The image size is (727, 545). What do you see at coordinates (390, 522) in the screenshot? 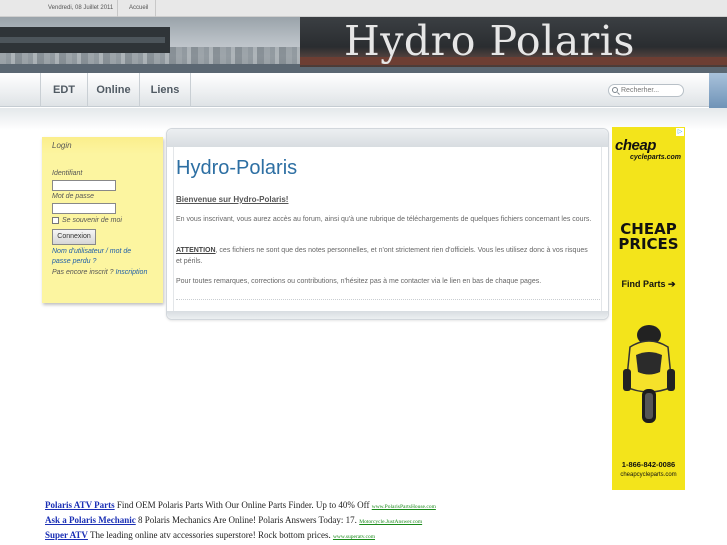
I see `ad-link-url: Motorcycle.JustAnswer.com` at bounding box center [390, 522].